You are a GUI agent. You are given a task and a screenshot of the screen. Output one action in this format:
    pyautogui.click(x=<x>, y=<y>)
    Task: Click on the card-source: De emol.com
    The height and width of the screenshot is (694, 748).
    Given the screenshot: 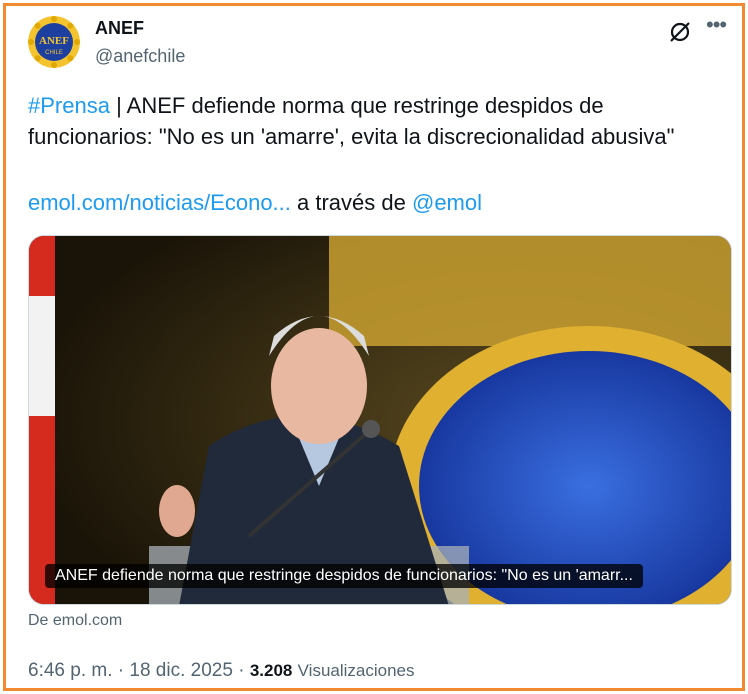 What is the action you would take?
    pyautogui.click(x=75, y=621)
    